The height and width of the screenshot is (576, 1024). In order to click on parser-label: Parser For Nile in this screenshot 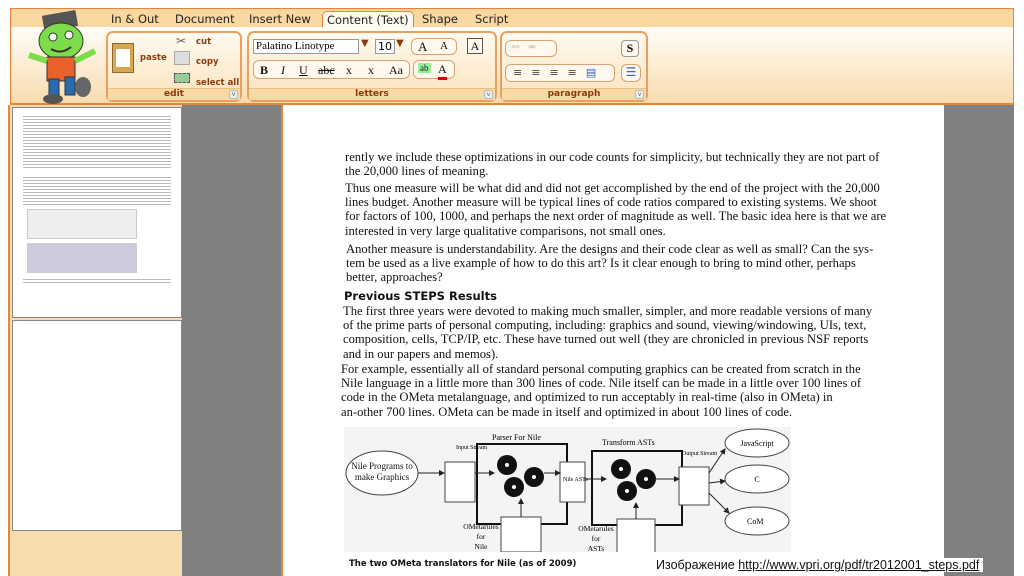, I will do `click(516, 437)`.